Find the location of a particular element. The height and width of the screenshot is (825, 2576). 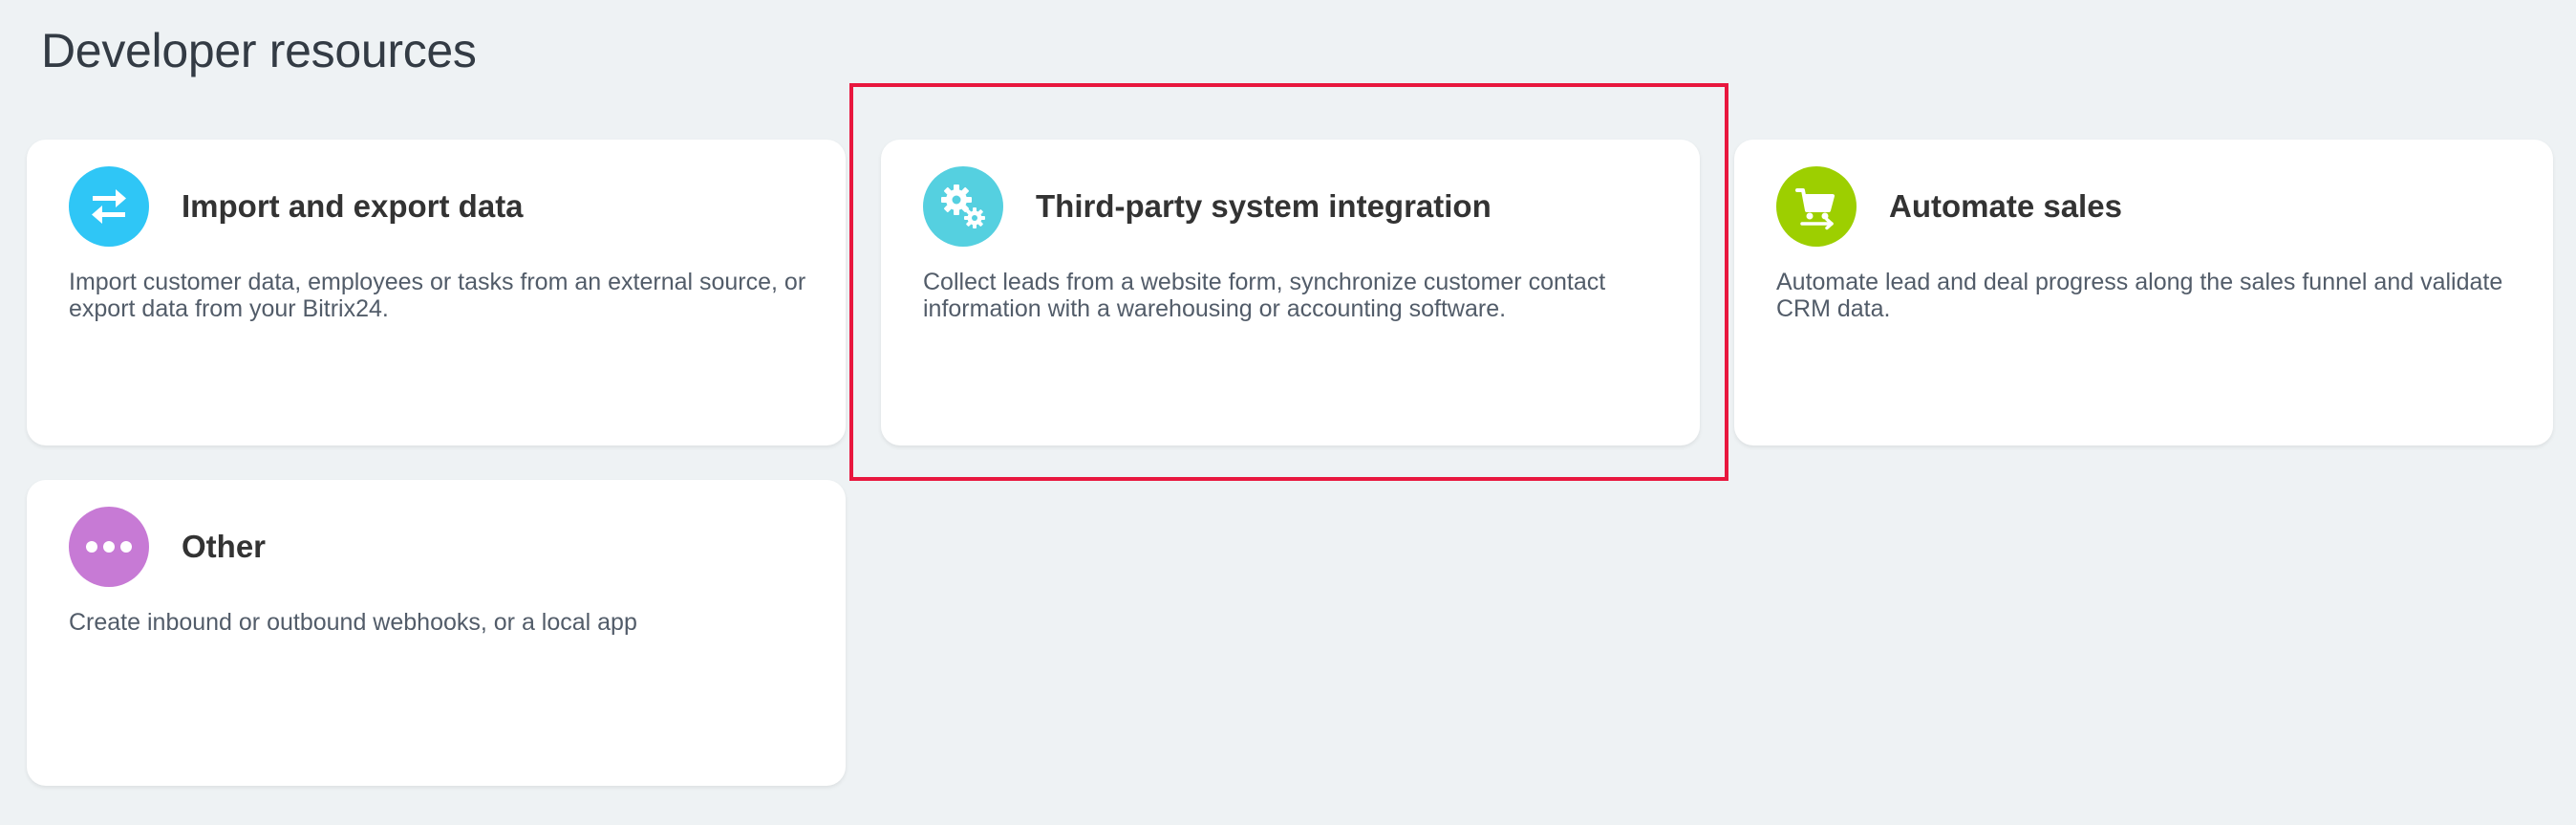

card-title: Third-party system integration is located at coordinates (1264, 206).